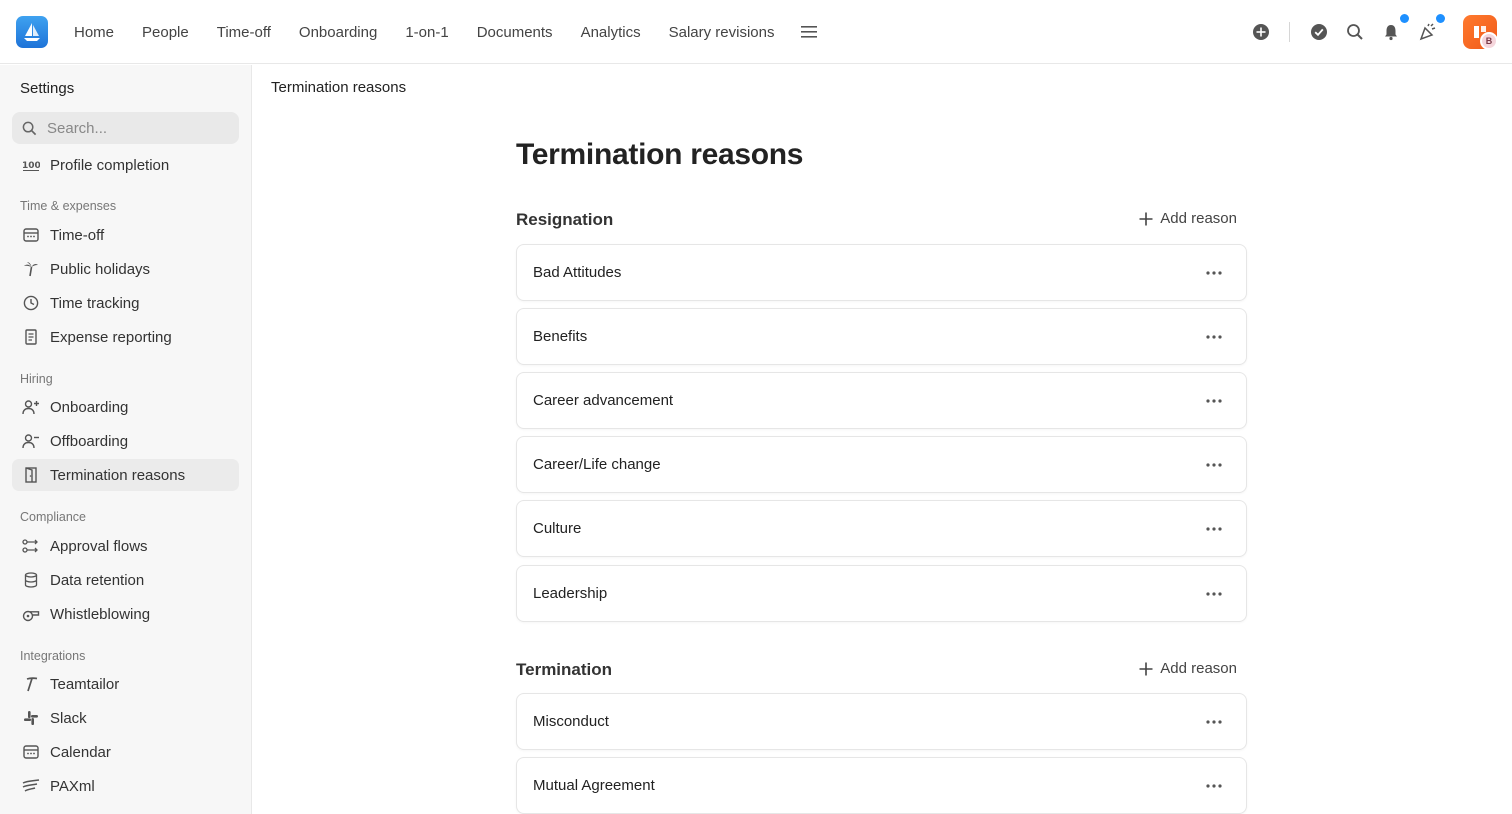 This screenshot has height=814, width=1512. Describe the element at coordinates (31, 546) in the screenshot. I see `flow-icon` at that location.